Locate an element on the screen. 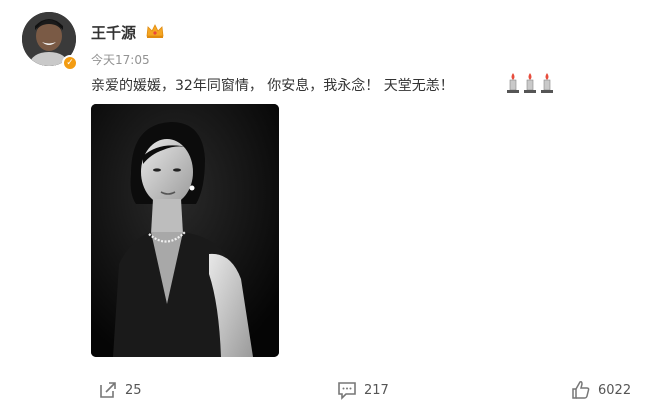  like-button: 6022 is located at coordinates (601, 390).